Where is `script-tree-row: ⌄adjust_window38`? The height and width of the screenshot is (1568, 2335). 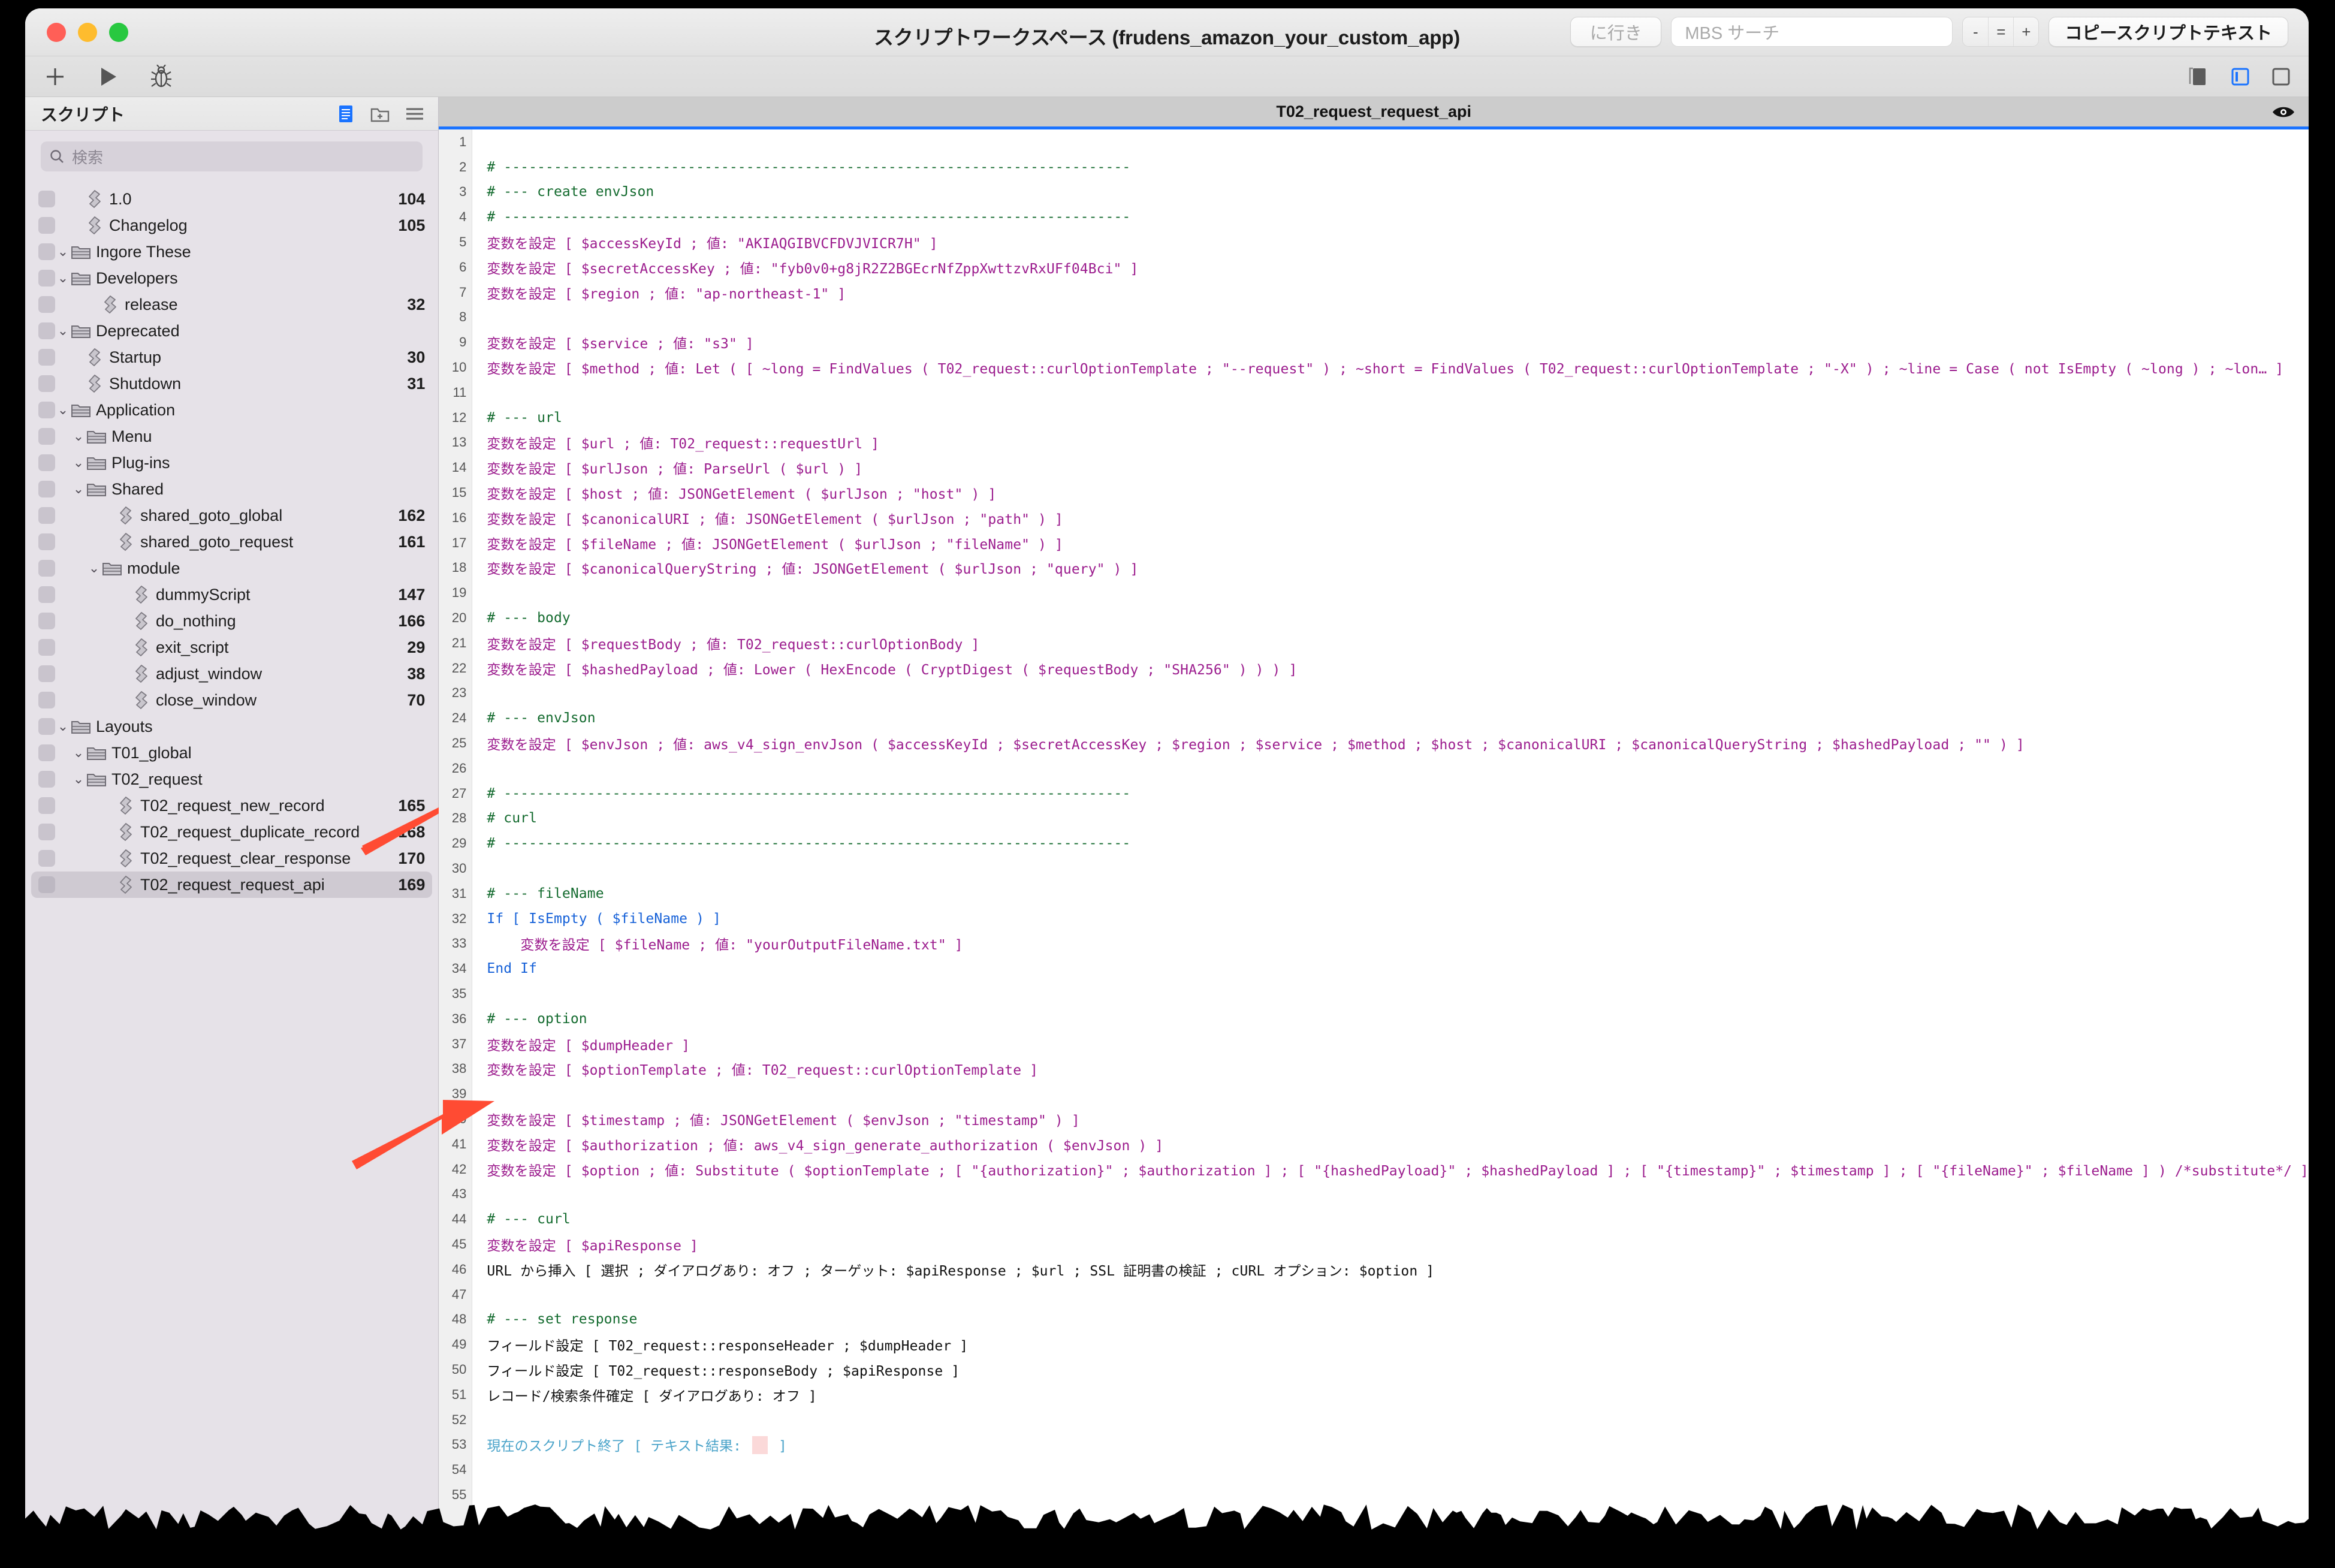
script-tree-row: ⌄adjust_window38 is located at coordinates (231, 674).